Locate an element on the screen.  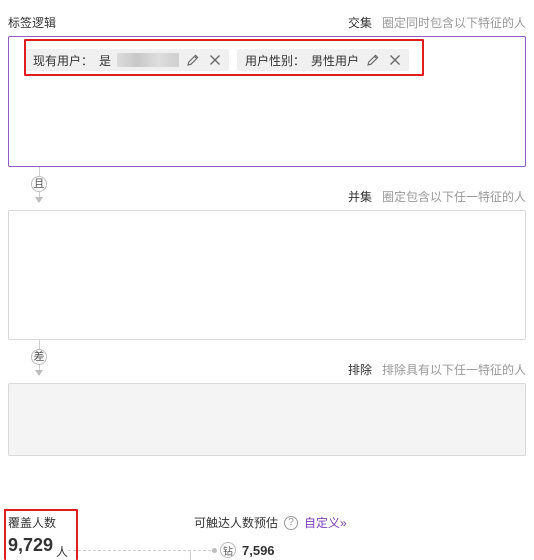
union-label: 并集 is located at coordinates (359, 196).